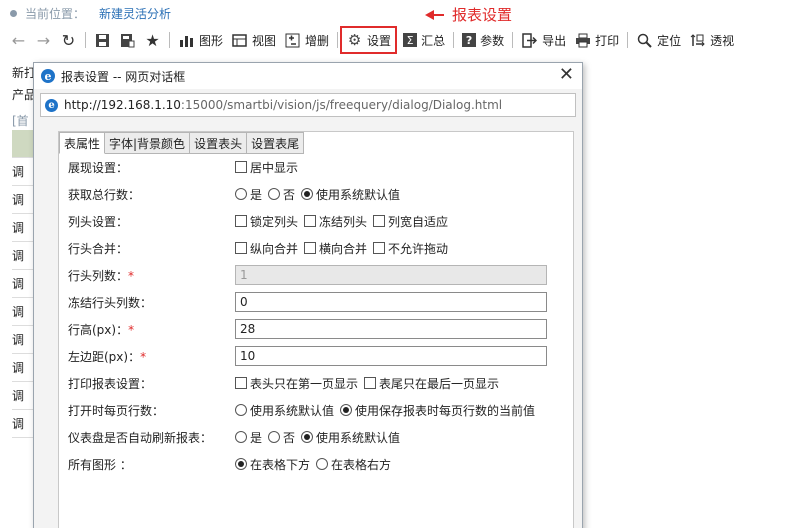 This screenshot has height=528, width=809. I want to click on left-margin-input: 10, so click(391, 356).